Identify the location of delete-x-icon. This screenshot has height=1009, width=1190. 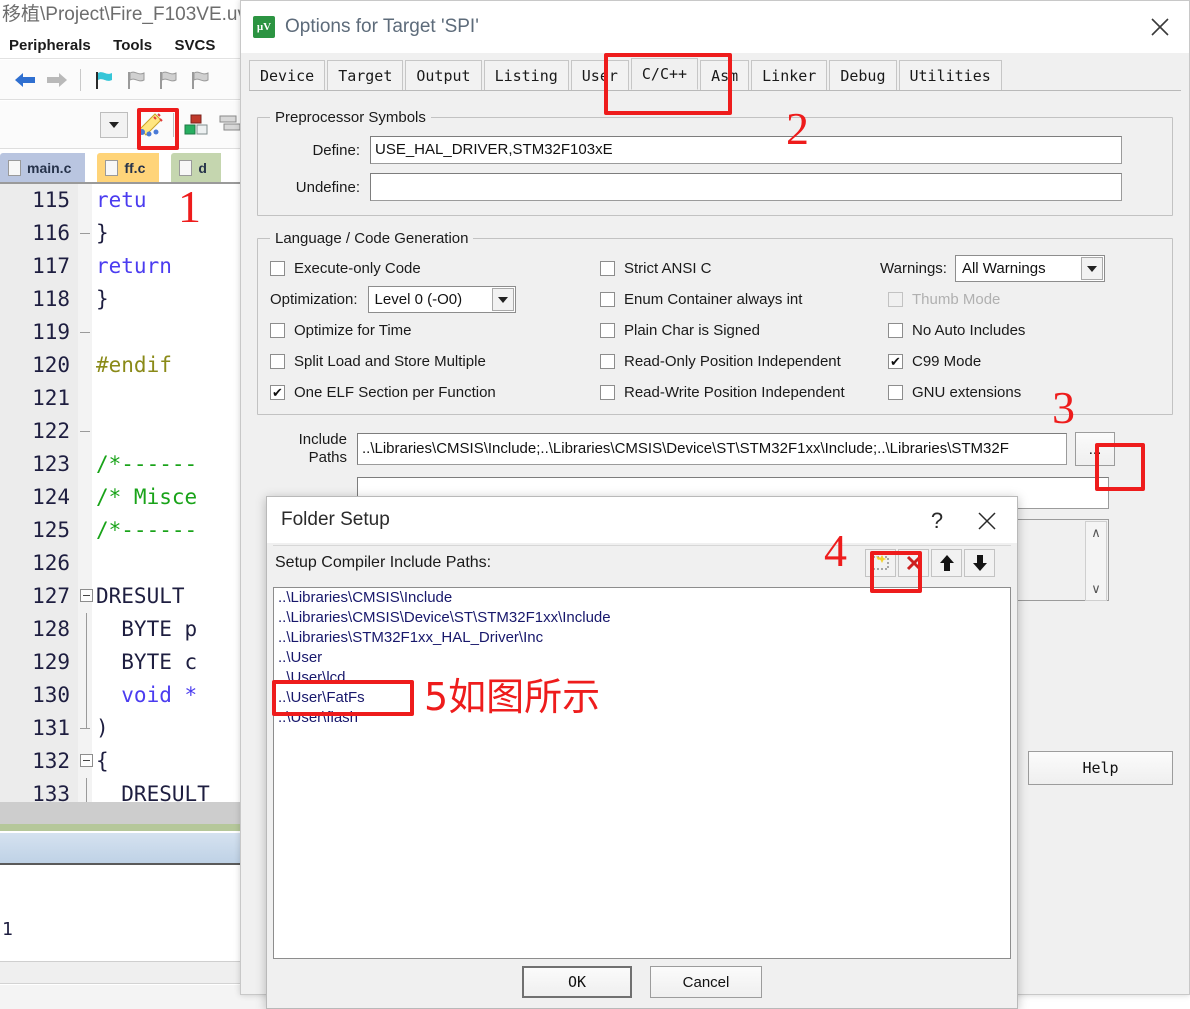
(913, 563).